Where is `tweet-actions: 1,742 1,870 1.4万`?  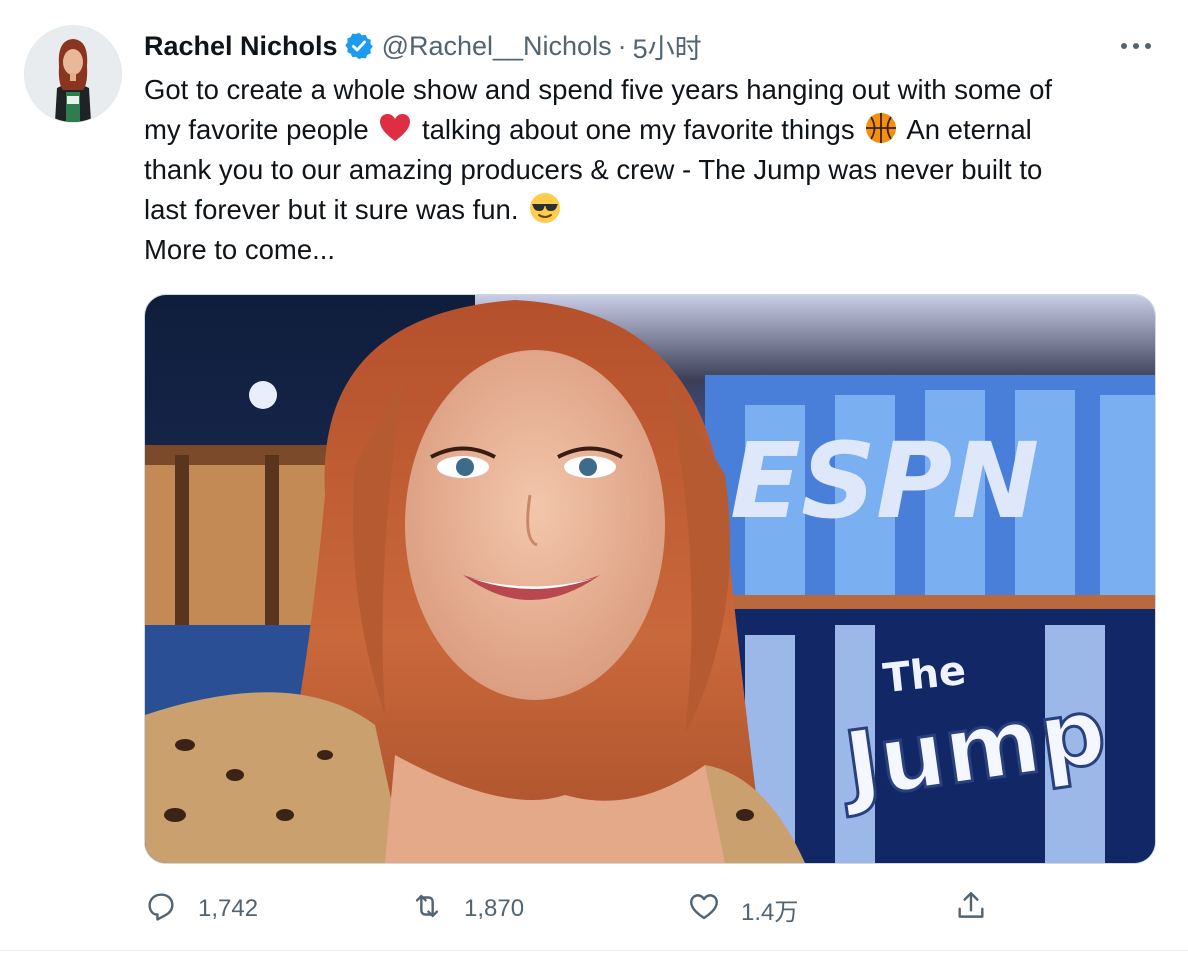 tweet-actions: 1,742 1,870 1.4万 is located at coordinates (649, 909).